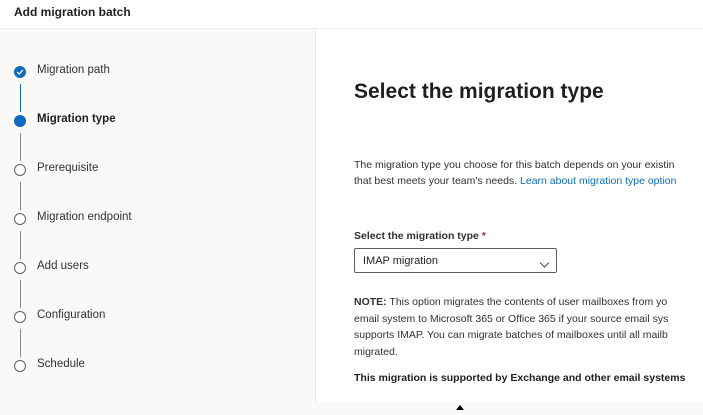  Describe the element at coordinates (76, 119) in the screenshot. I see `step-label: Migration type` at that location.